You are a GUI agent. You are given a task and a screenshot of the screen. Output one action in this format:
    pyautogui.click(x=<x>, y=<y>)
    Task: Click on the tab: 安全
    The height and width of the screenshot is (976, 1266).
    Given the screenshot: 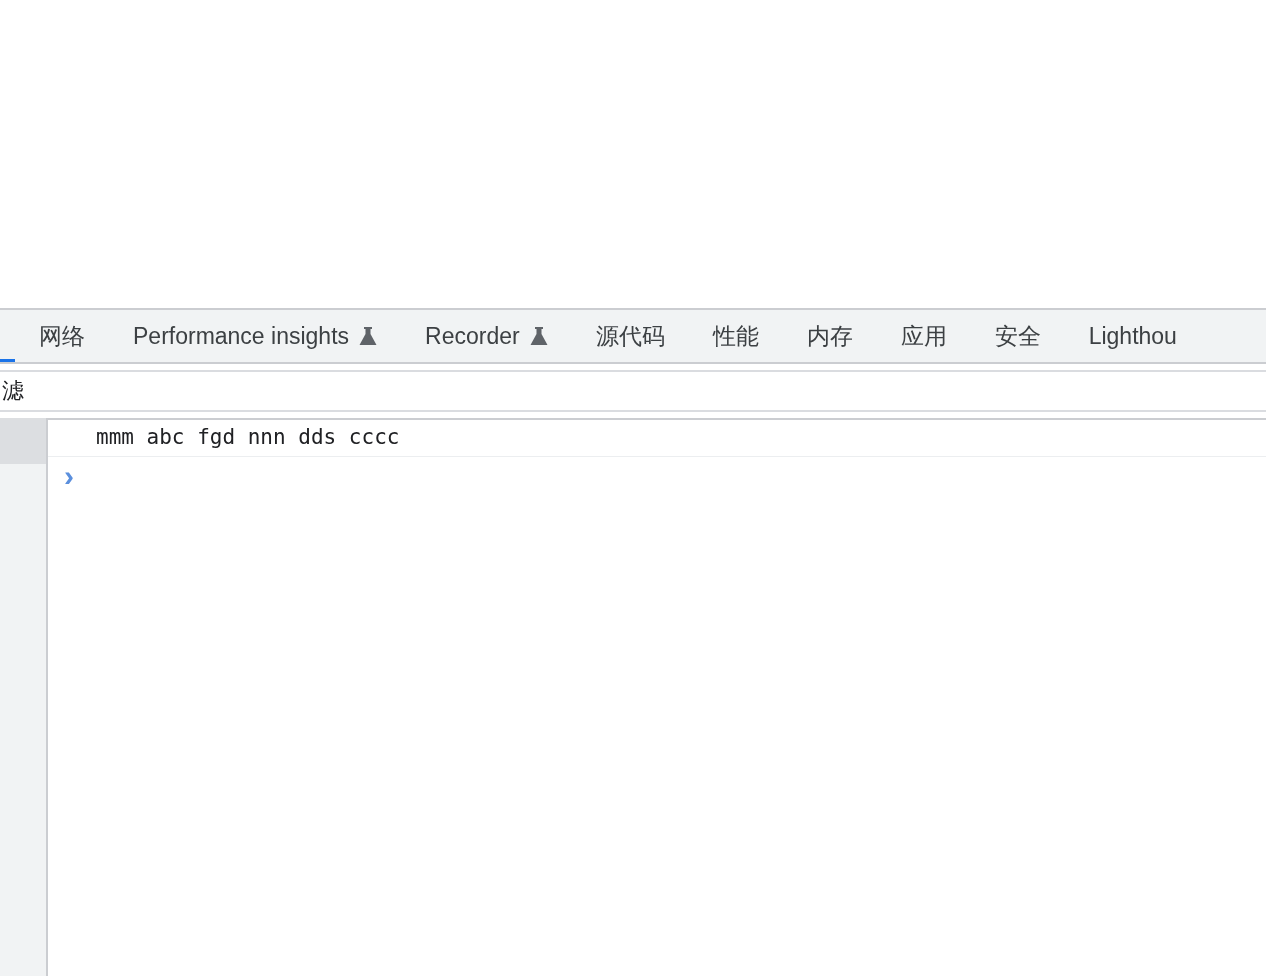 What is the action you would take?
    pyautogui.click(x=1017, y=336)
    